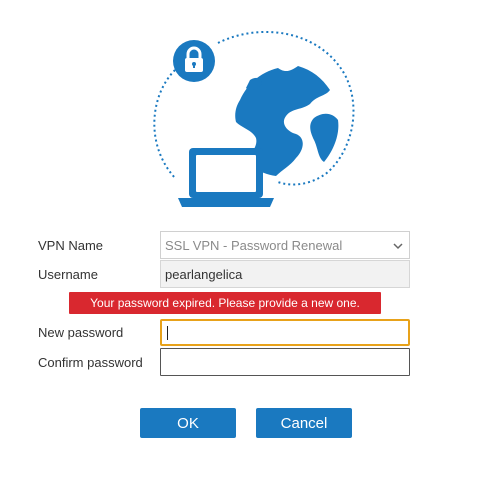 Image resolution: width=484 pixels, height=479 pixels. Describe the element at coordinates (398, 246) in the screenshot. I see `chevron-down-icon` at that location.